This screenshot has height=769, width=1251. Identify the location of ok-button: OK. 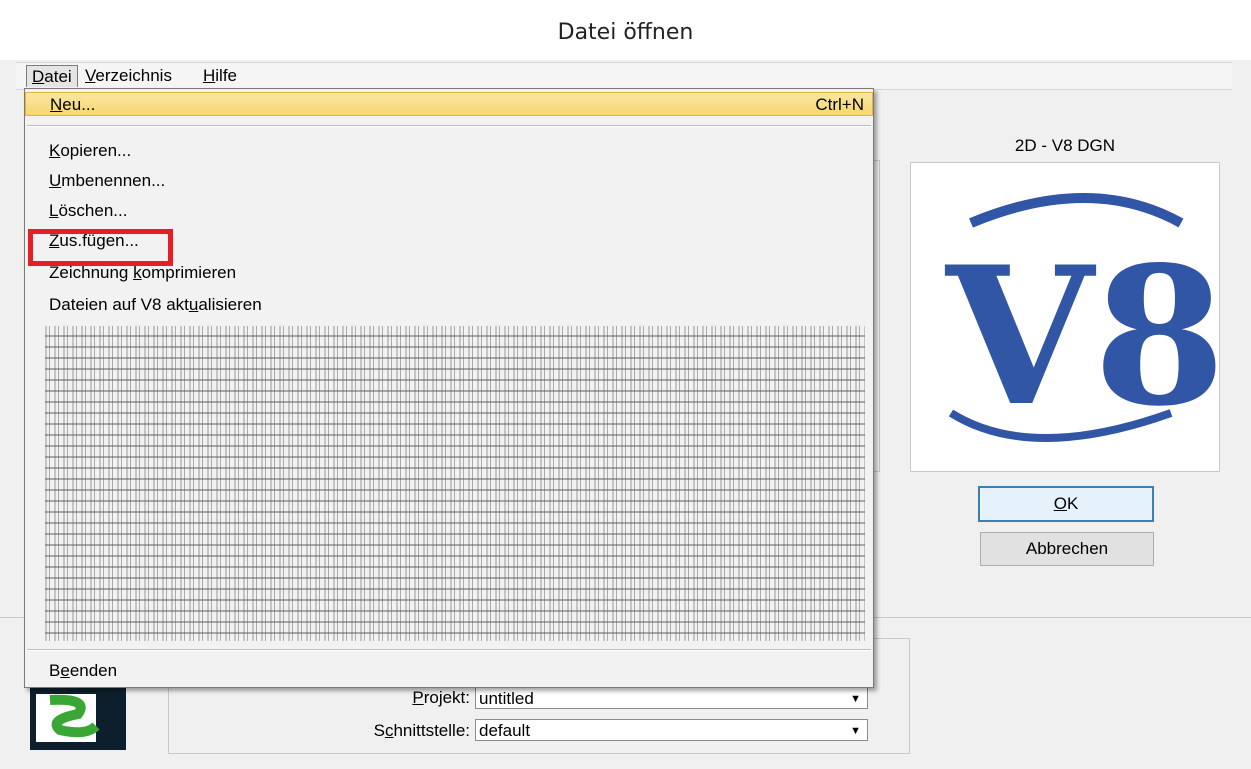
(1066, 504).